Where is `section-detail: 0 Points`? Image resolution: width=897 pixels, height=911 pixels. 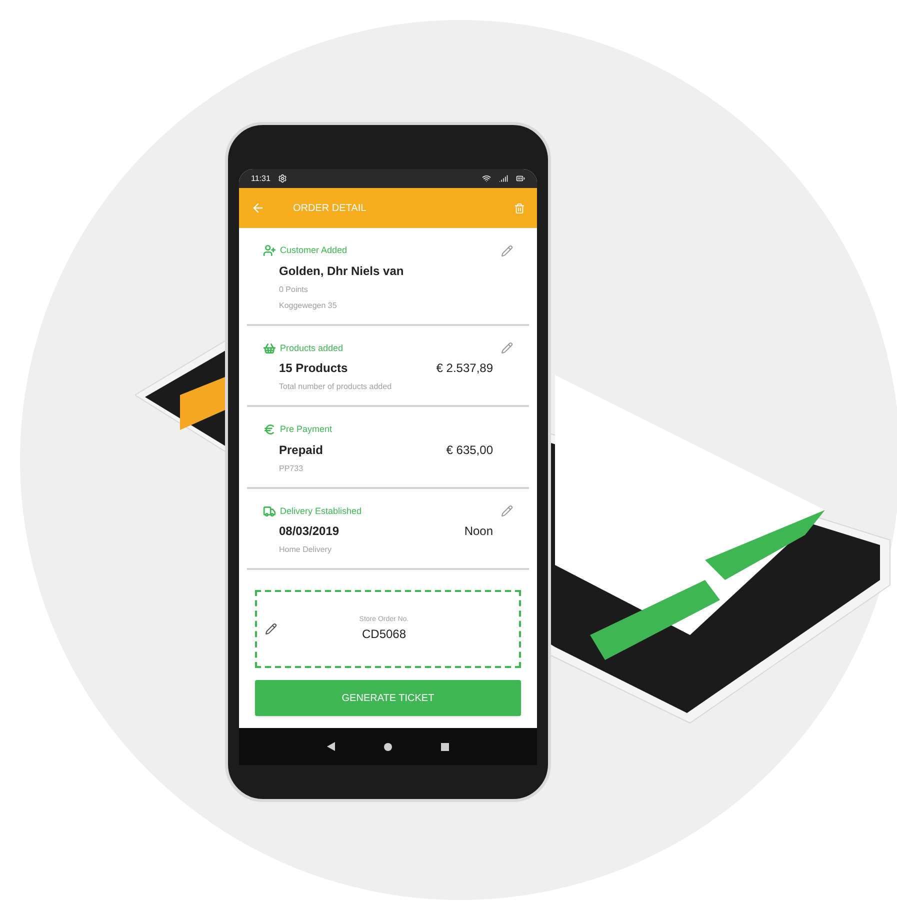
section-detail: 0 Points is located at coordinates (293, 290).